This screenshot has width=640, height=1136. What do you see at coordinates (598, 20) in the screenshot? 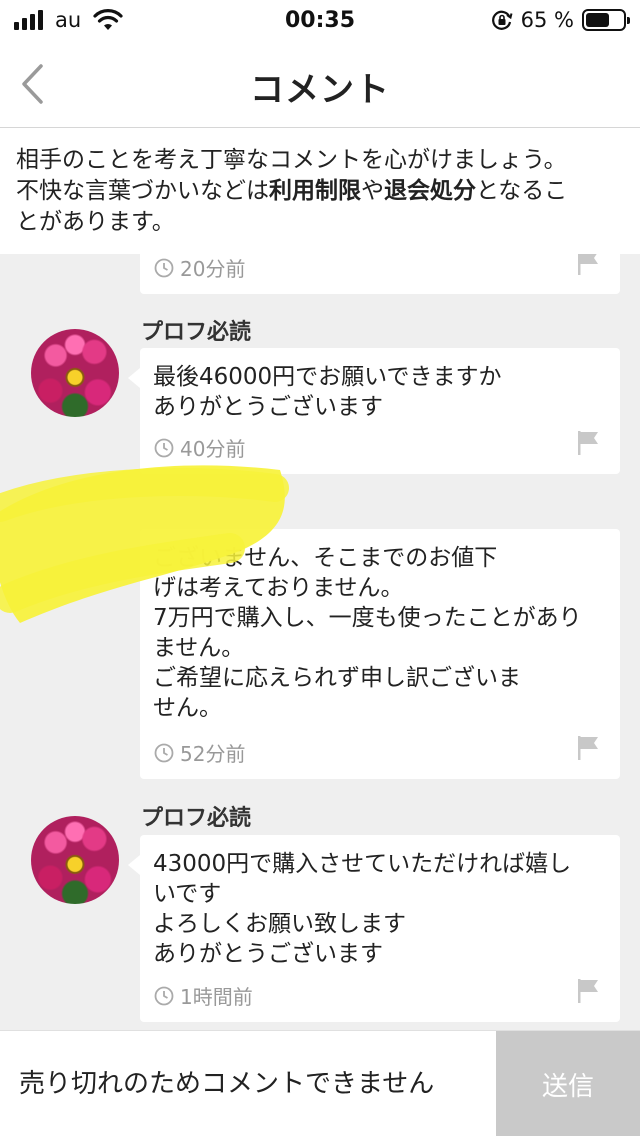
I see `battery-fill` at bounding box center [598, 20].